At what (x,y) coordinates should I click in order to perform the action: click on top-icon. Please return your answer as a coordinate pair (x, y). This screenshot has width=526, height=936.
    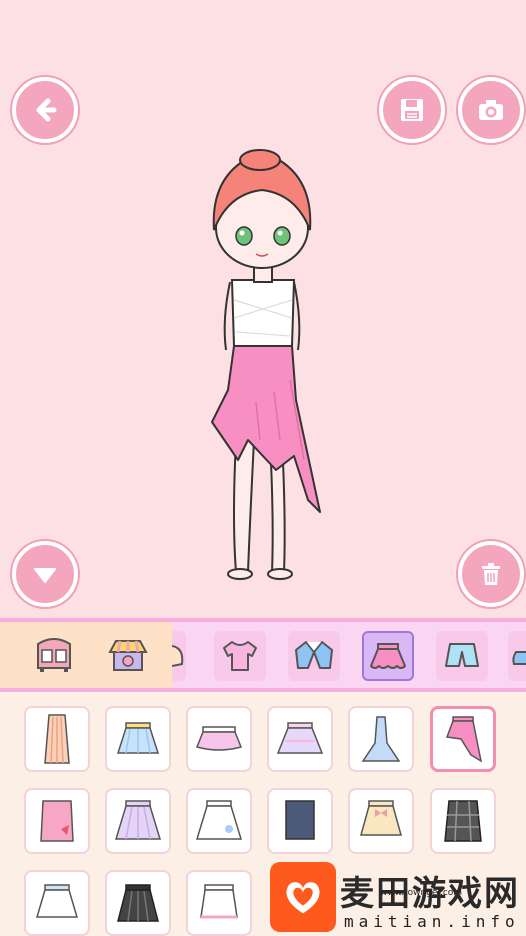
    Looking at the image, I should click on (240, 656).